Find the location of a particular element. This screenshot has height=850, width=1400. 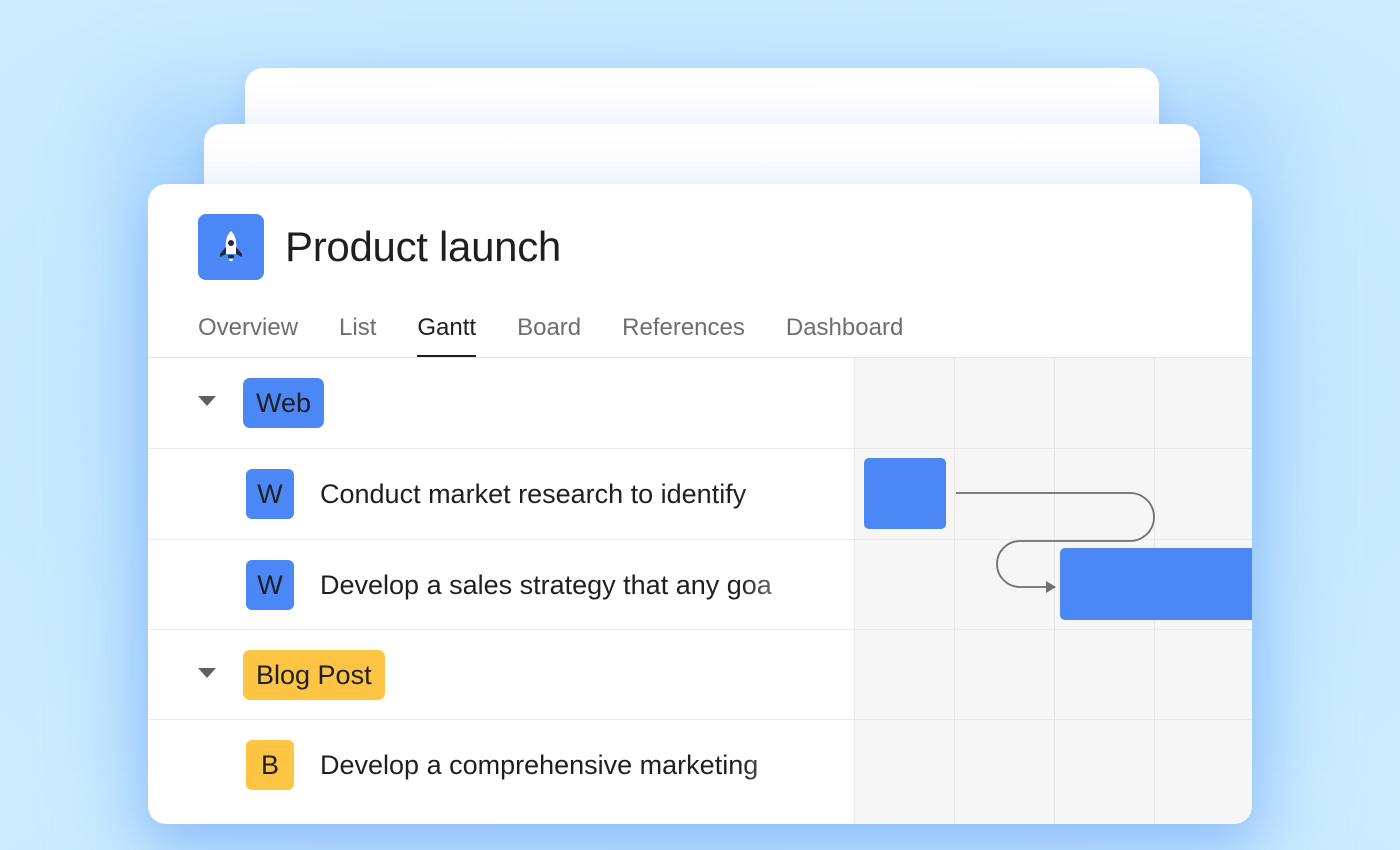

section-tag-blog-post: Blog Post is located at coordinates (314, 675).